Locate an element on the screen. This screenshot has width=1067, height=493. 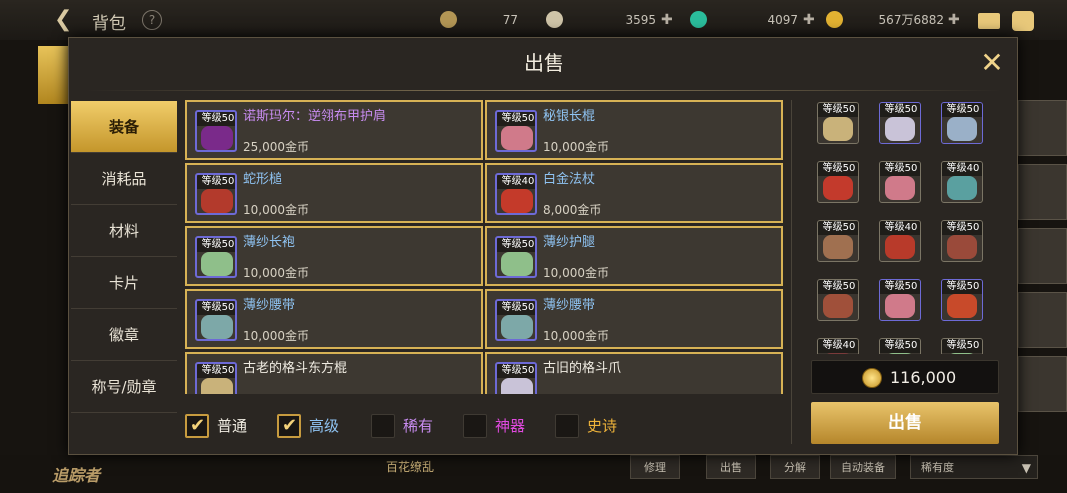
repair-button: 修理 is located at coordinates (655, 467).